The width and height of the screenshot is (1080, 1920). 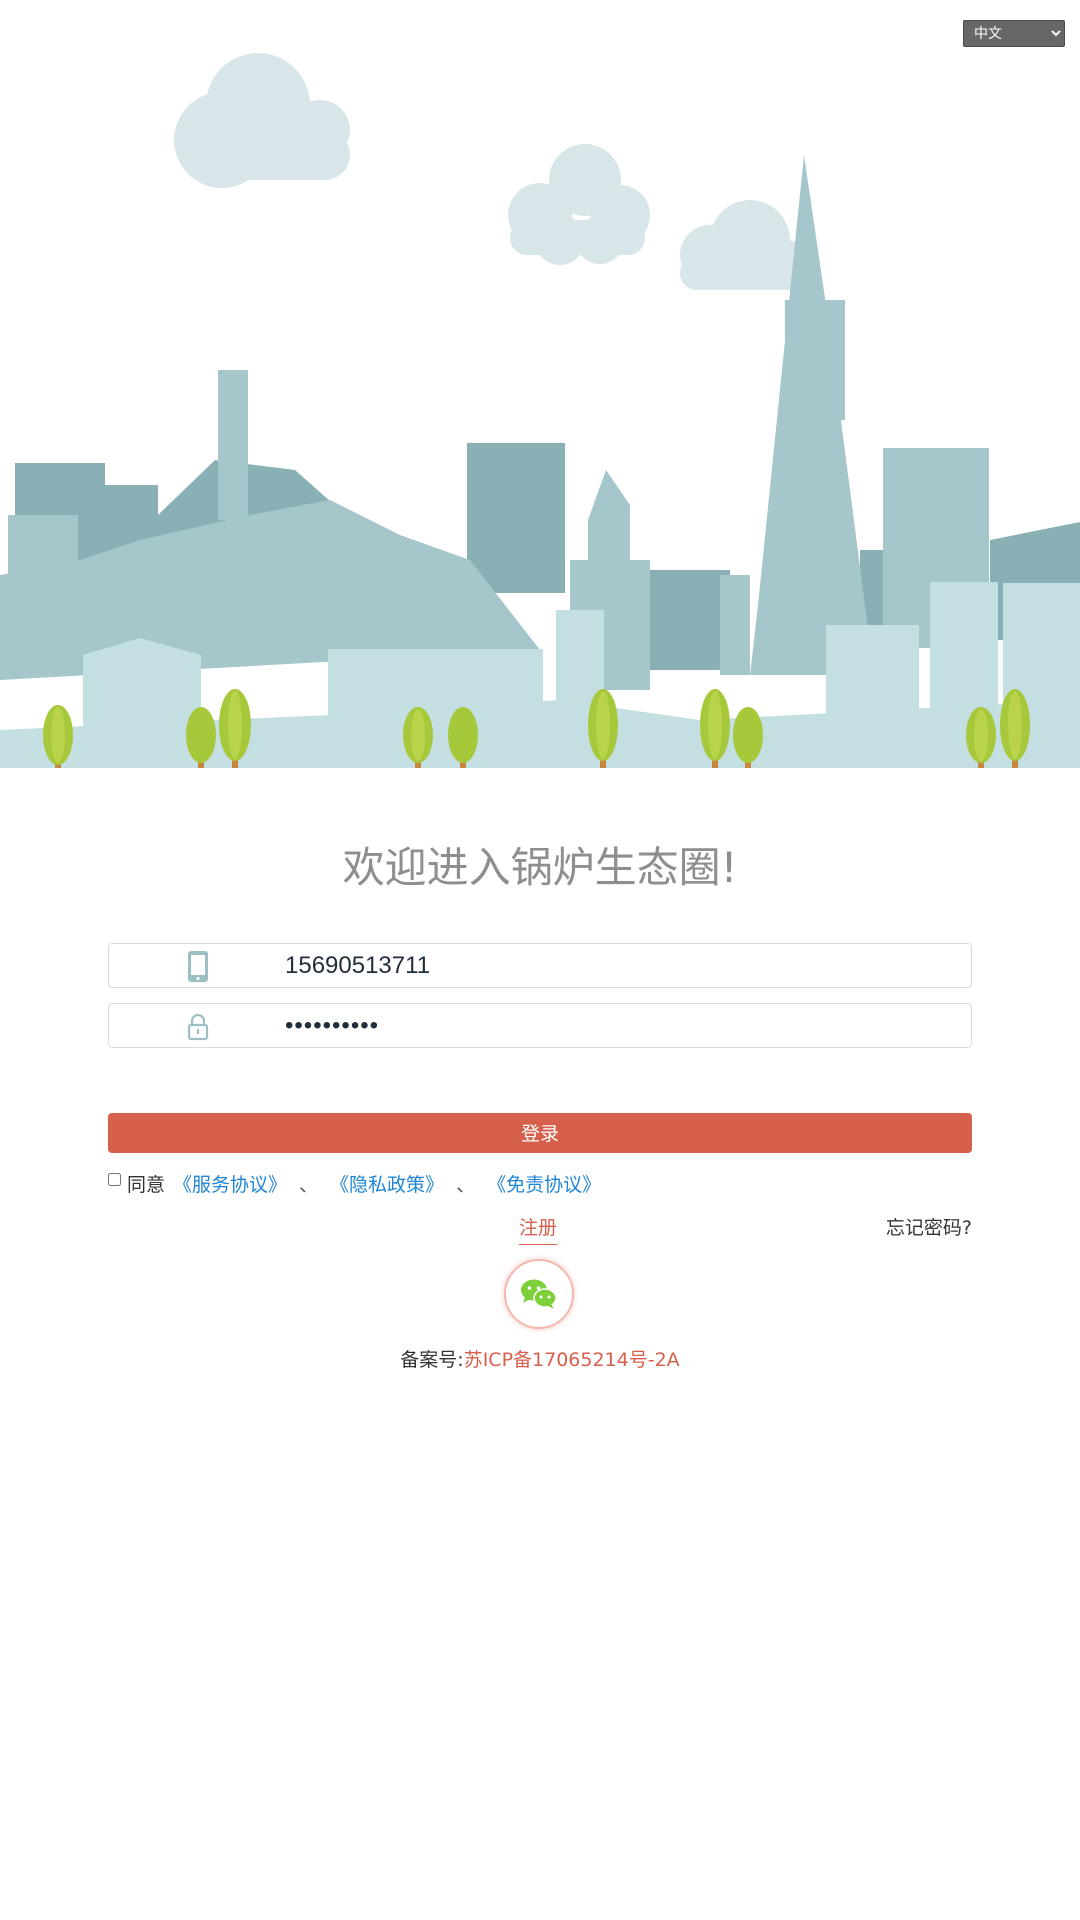 I want to click on login-button: 登录, so click(x=540, y=1133).